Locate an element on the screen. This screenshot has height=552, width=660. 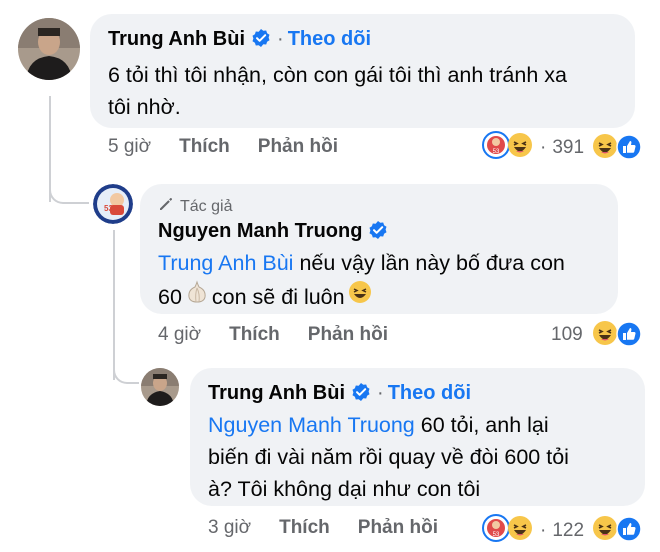
reaction-count: 122 is located at coordinates (568, 530).